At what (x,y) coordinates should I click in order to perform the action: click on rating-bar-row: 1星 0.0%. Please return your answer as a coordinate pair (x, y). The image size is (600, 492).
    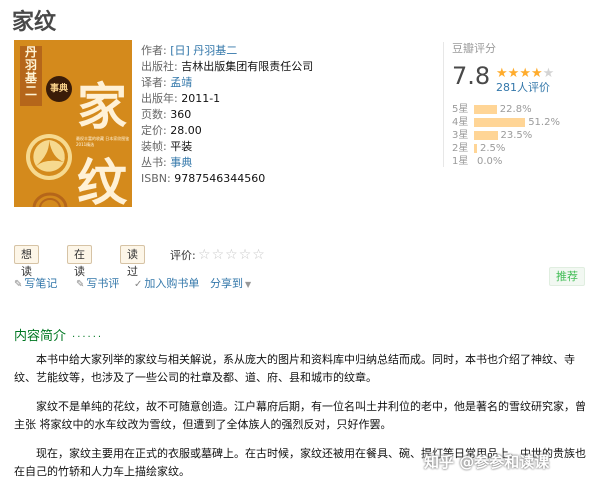
    Looking at the image, I should click on (524, 161).